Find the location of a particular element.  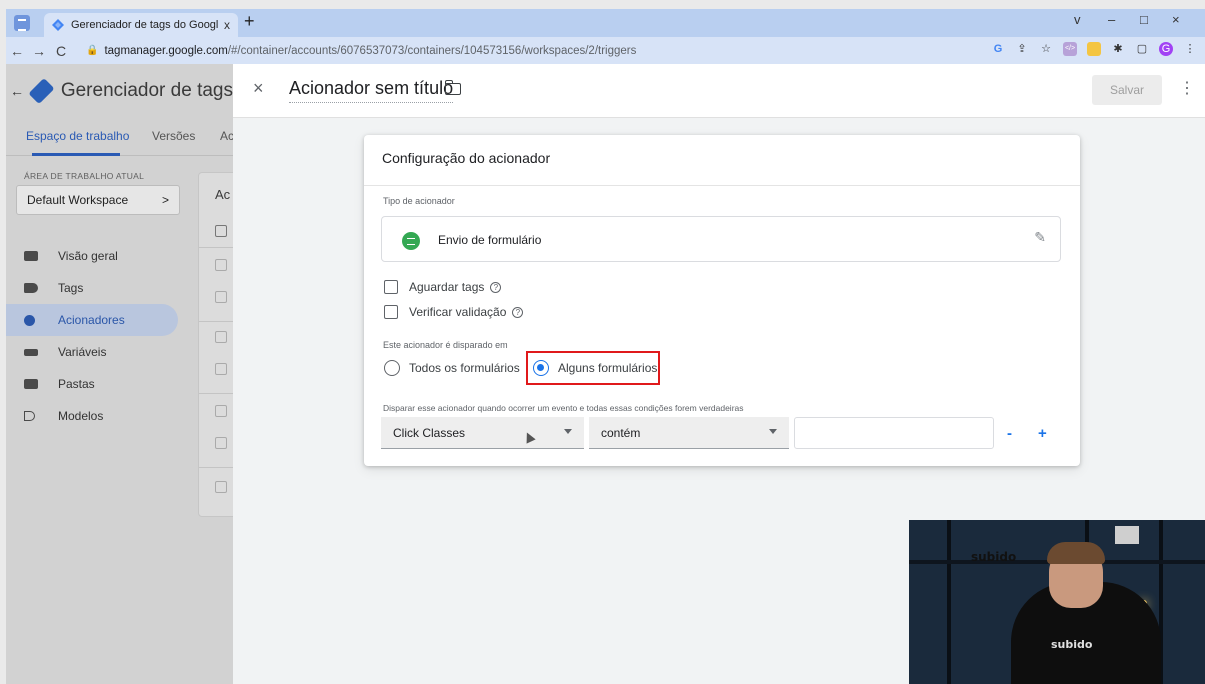

condition-variable-select: Click Classes is located at coordinates (482, 433).